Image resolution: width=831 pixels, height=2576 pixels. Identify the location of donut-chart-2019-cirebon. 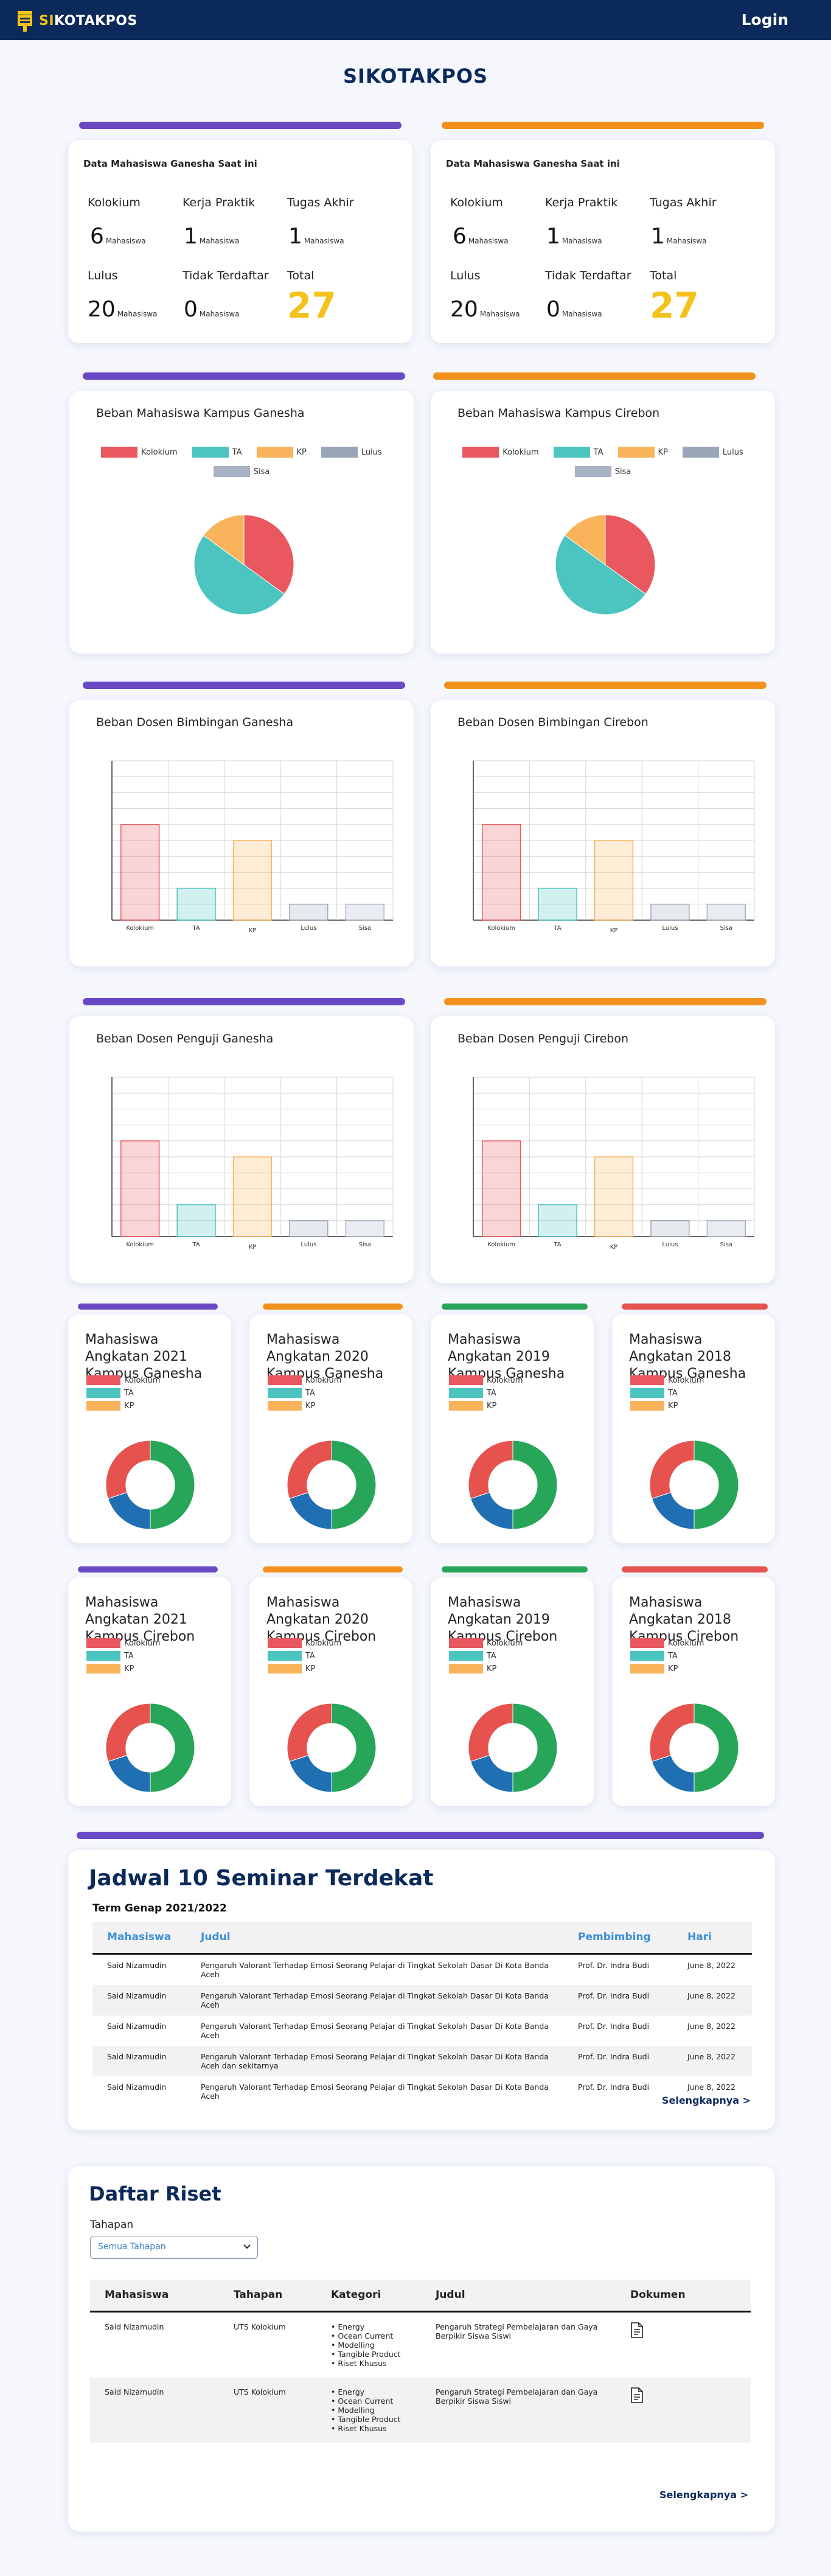
(512, 1747).